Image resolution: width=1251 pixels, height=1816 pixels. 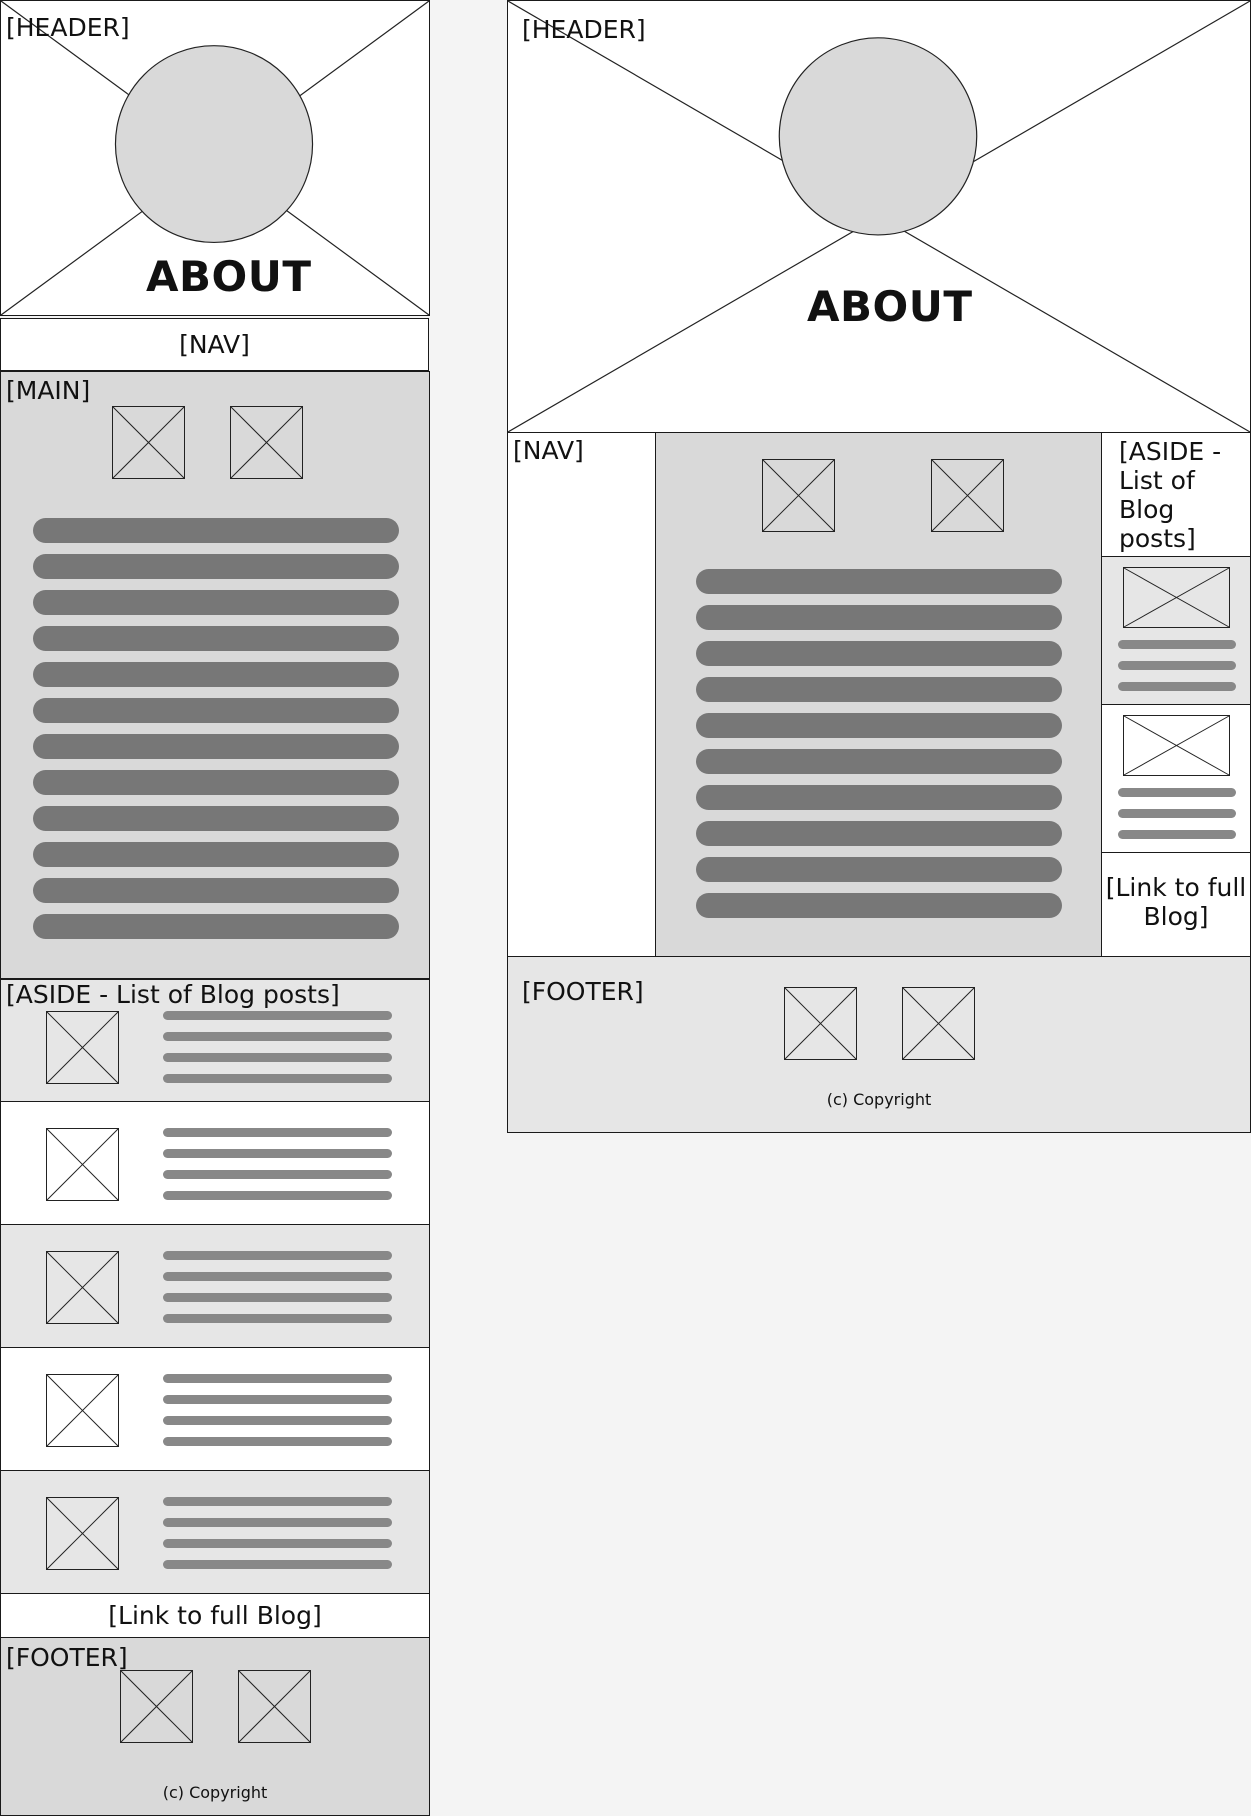 I want to click on blog-link-label: [Link to full Blog], so click(x=215, y=1615).